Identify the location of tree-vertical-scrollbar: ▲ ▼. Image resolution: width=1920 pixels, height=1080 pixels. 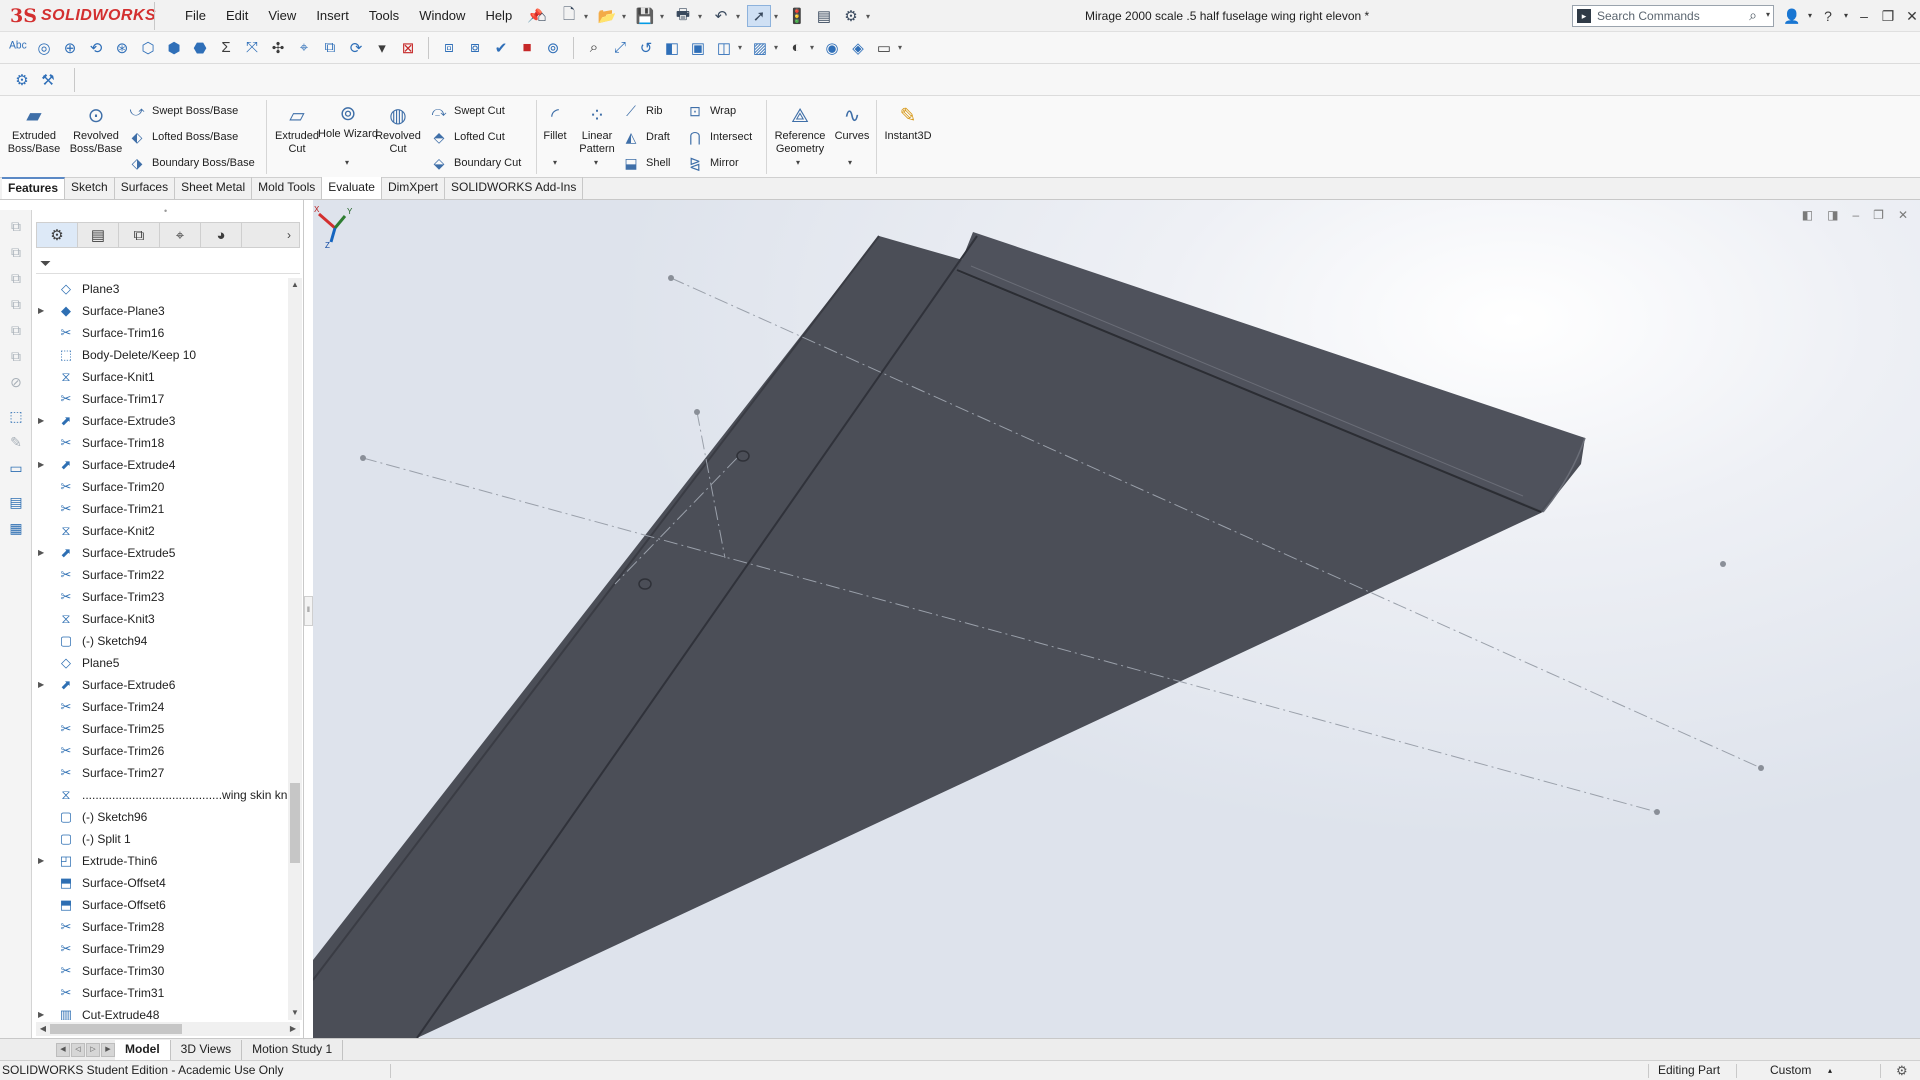
(295, 649).